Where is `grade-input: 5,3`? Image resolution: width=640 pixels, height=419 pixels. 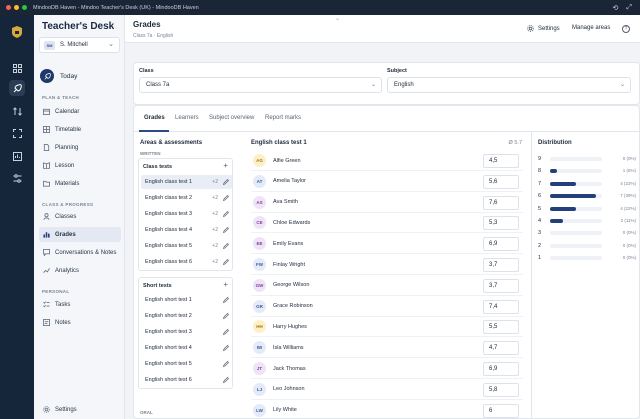 grade-input: 5,3 is located at coordinates (501, 223).